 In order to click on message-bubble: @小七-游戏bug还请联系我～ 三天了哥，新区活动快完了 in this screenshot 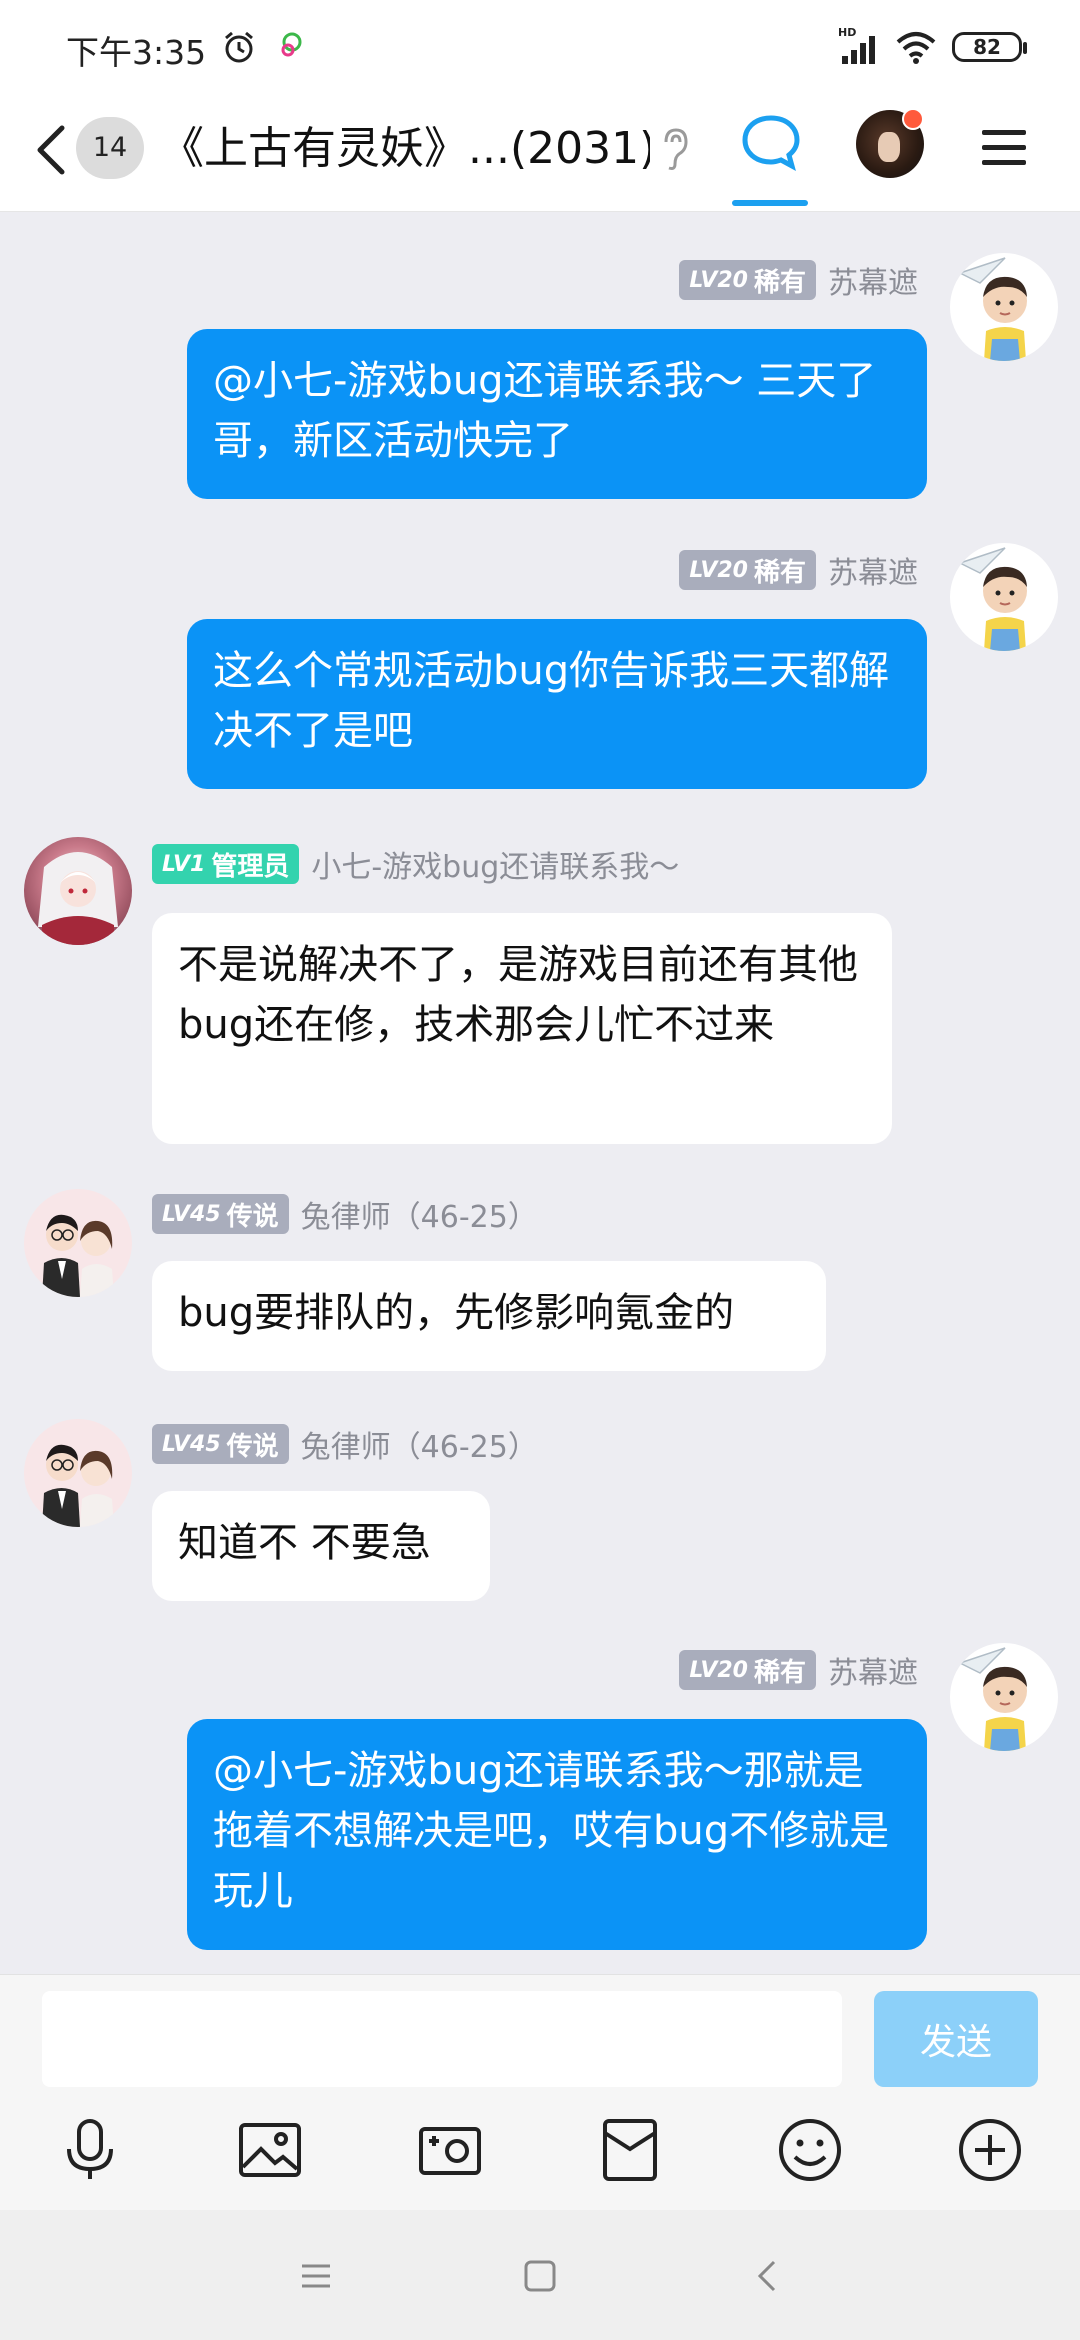, I will do `click(557, 414)`.